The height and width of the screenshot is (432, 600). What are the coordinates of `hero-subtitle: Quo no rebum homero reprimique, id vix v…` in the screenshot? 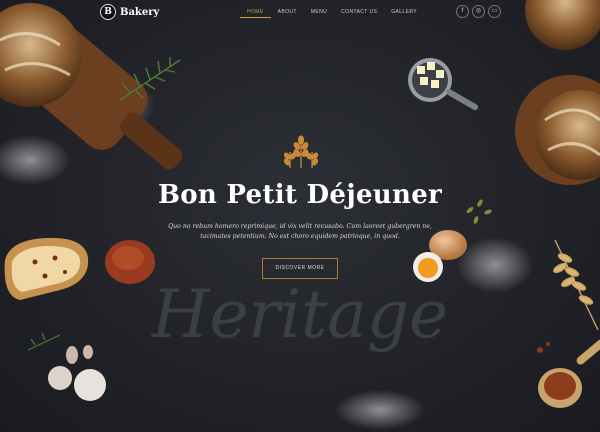 It's located at (300, 232).